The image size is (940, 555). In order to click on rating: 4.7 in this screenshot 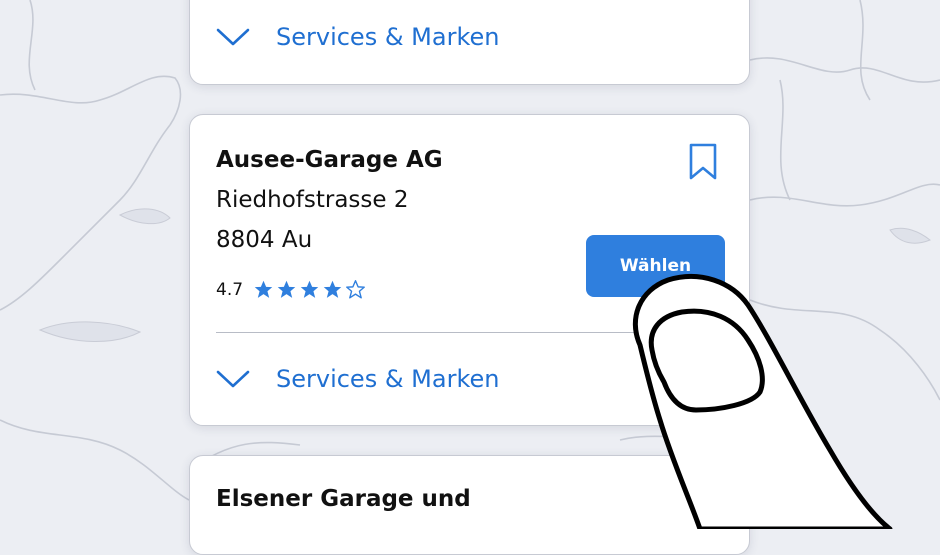, I will do `click(291, 289)`.